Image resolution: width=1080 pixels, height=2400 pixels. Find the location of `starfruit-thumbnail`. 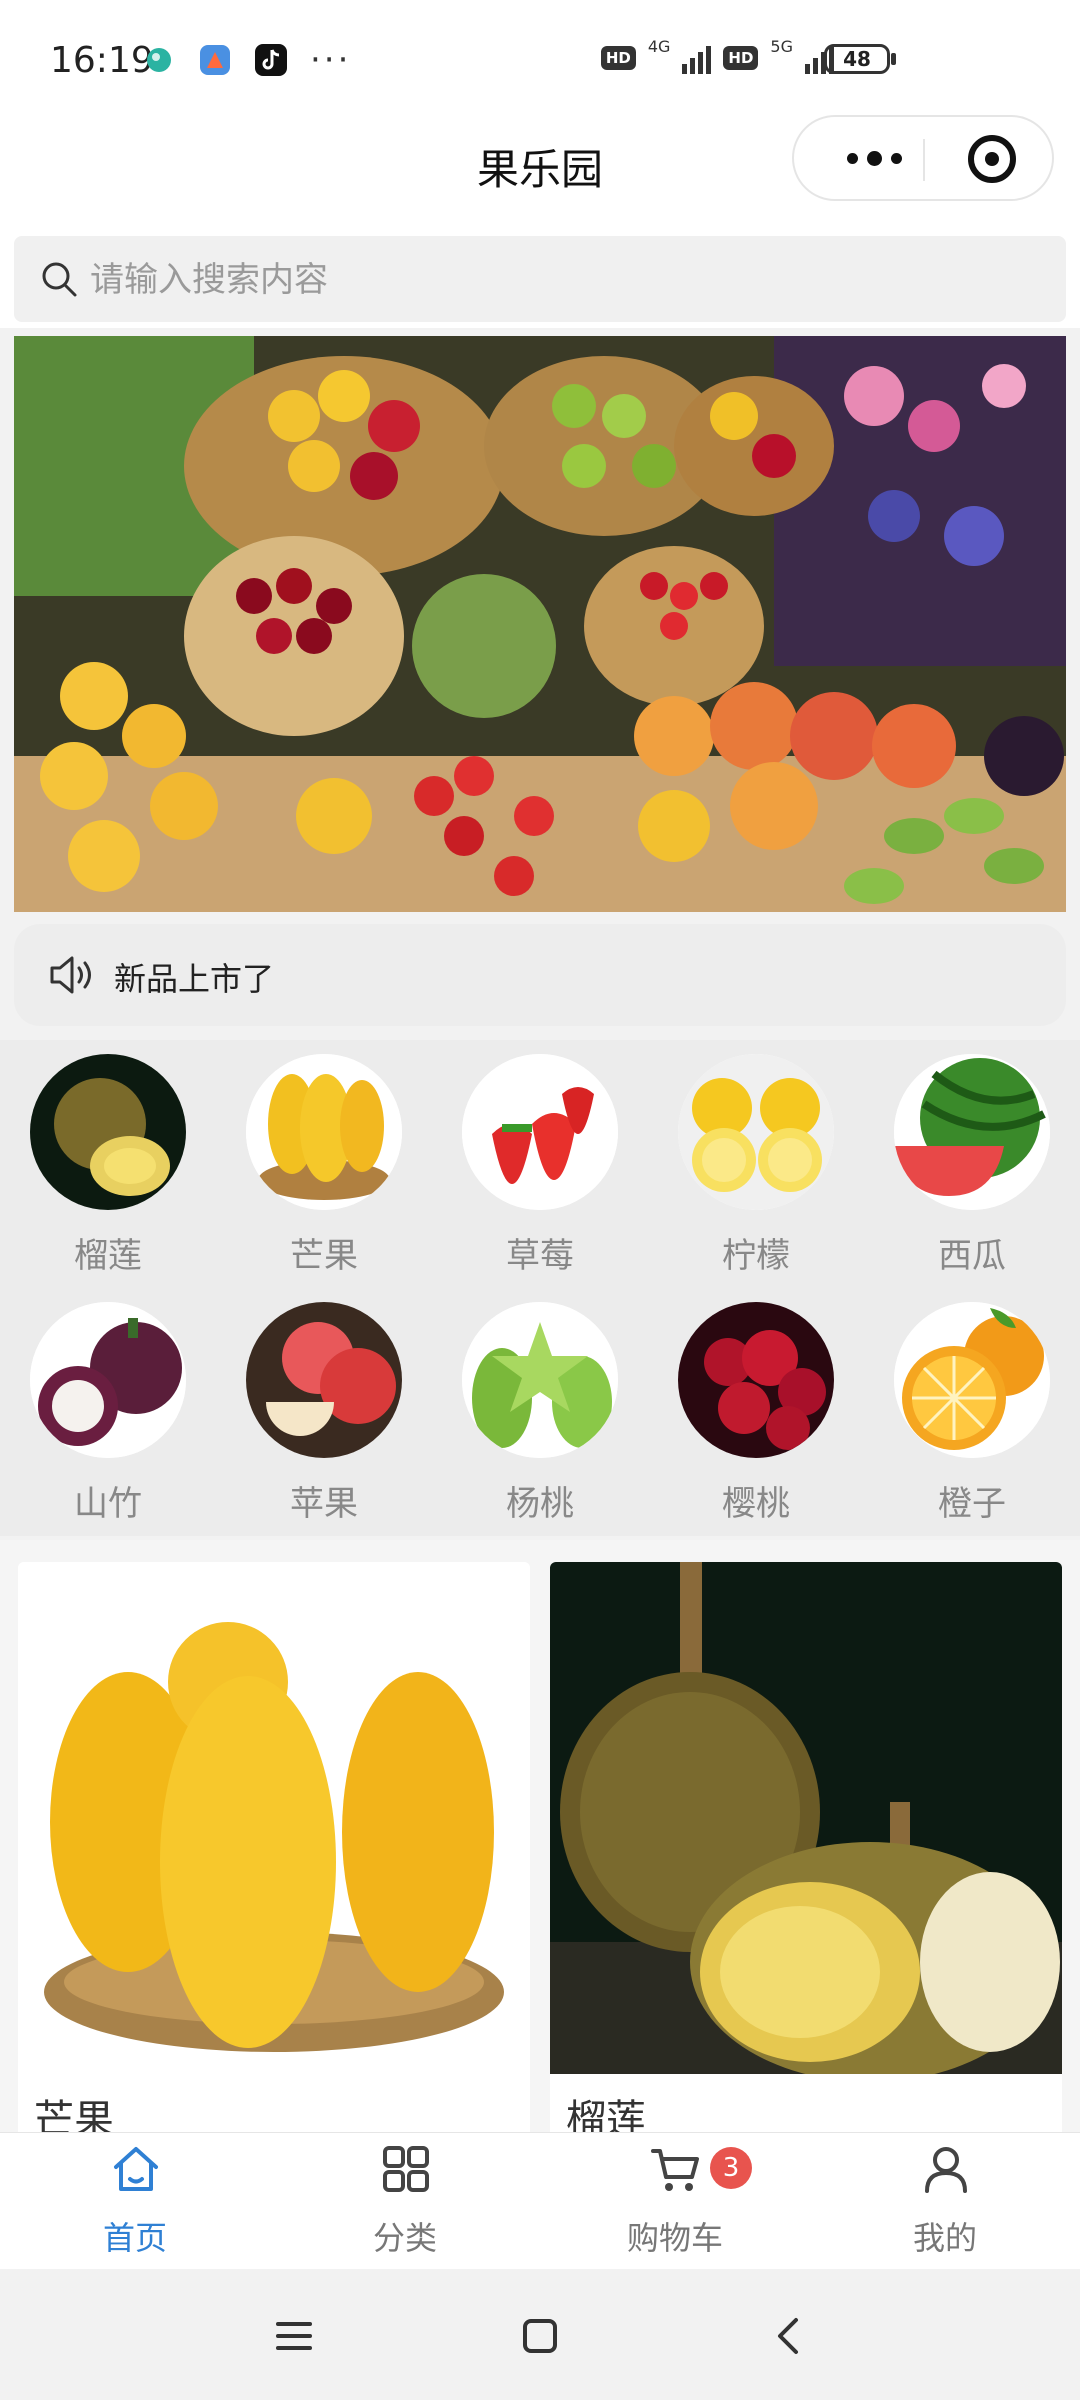

starfruit-thumbnail is located at coordinates (540, 1380).